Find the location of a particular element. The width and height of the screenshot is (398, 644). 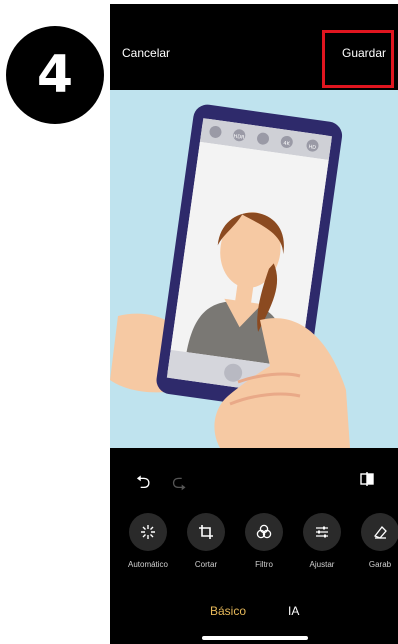

compare-icon is located at coordinates (367, 479).